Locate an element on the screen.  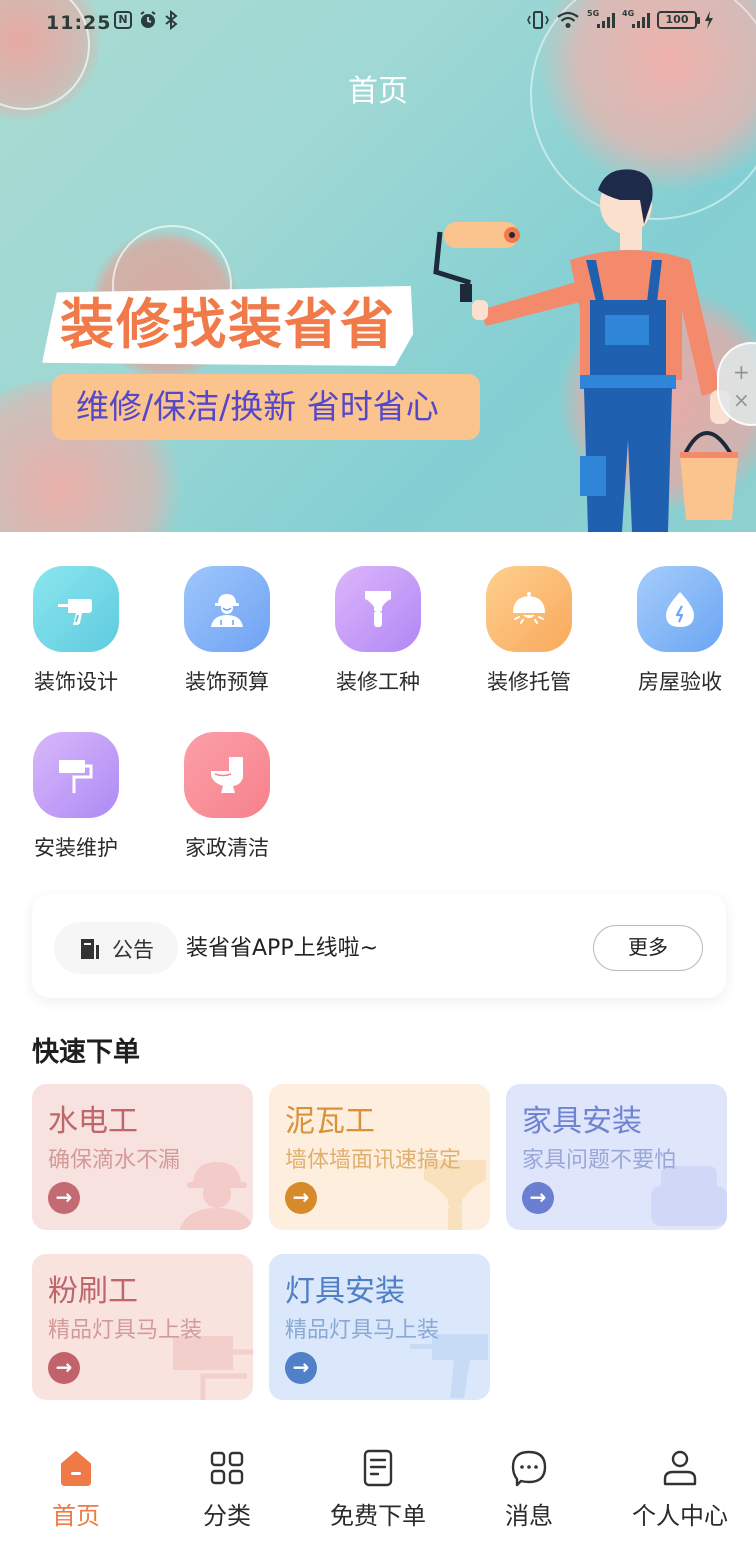
category-label: 装修托管 is located at coordinates (529, 682).